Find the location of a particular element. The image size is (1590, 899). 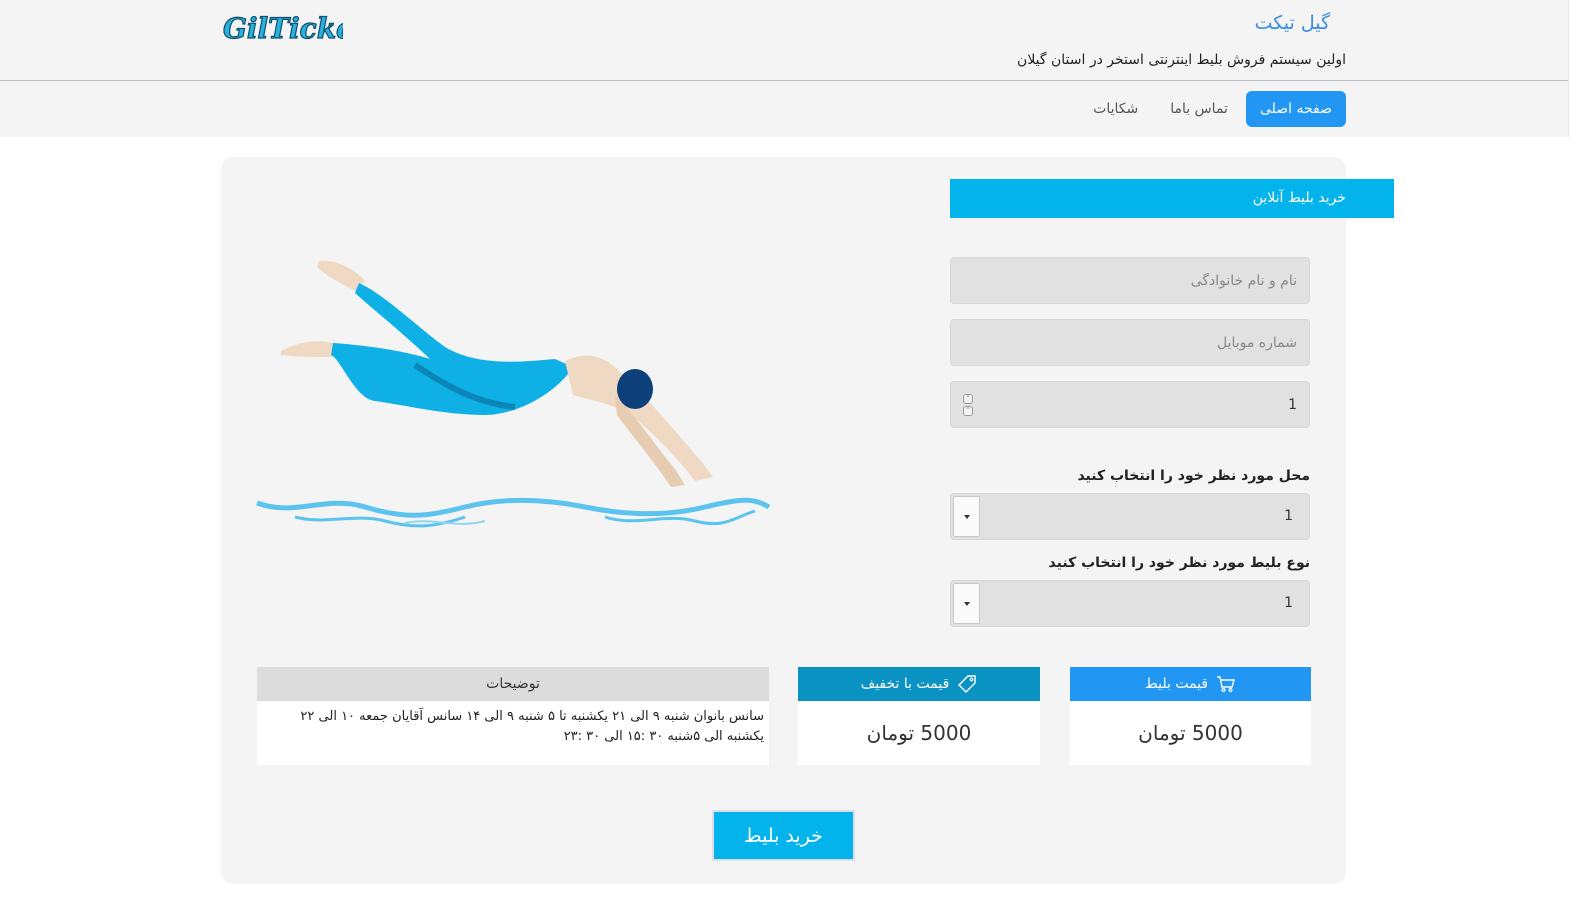

description-header: توضیحات is located at coordinates (513, 684).